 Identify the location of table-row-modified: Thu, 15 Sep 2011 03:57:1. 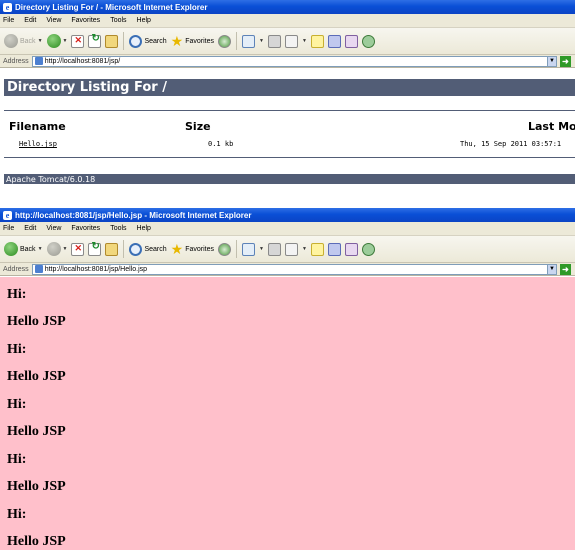
(511, 144).